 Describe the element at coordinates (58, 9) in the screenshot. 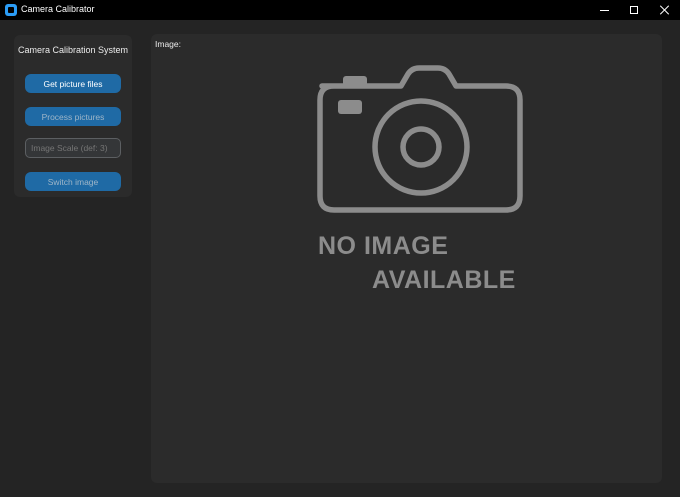

I see `window-title: Camera Calibrator` at that location.